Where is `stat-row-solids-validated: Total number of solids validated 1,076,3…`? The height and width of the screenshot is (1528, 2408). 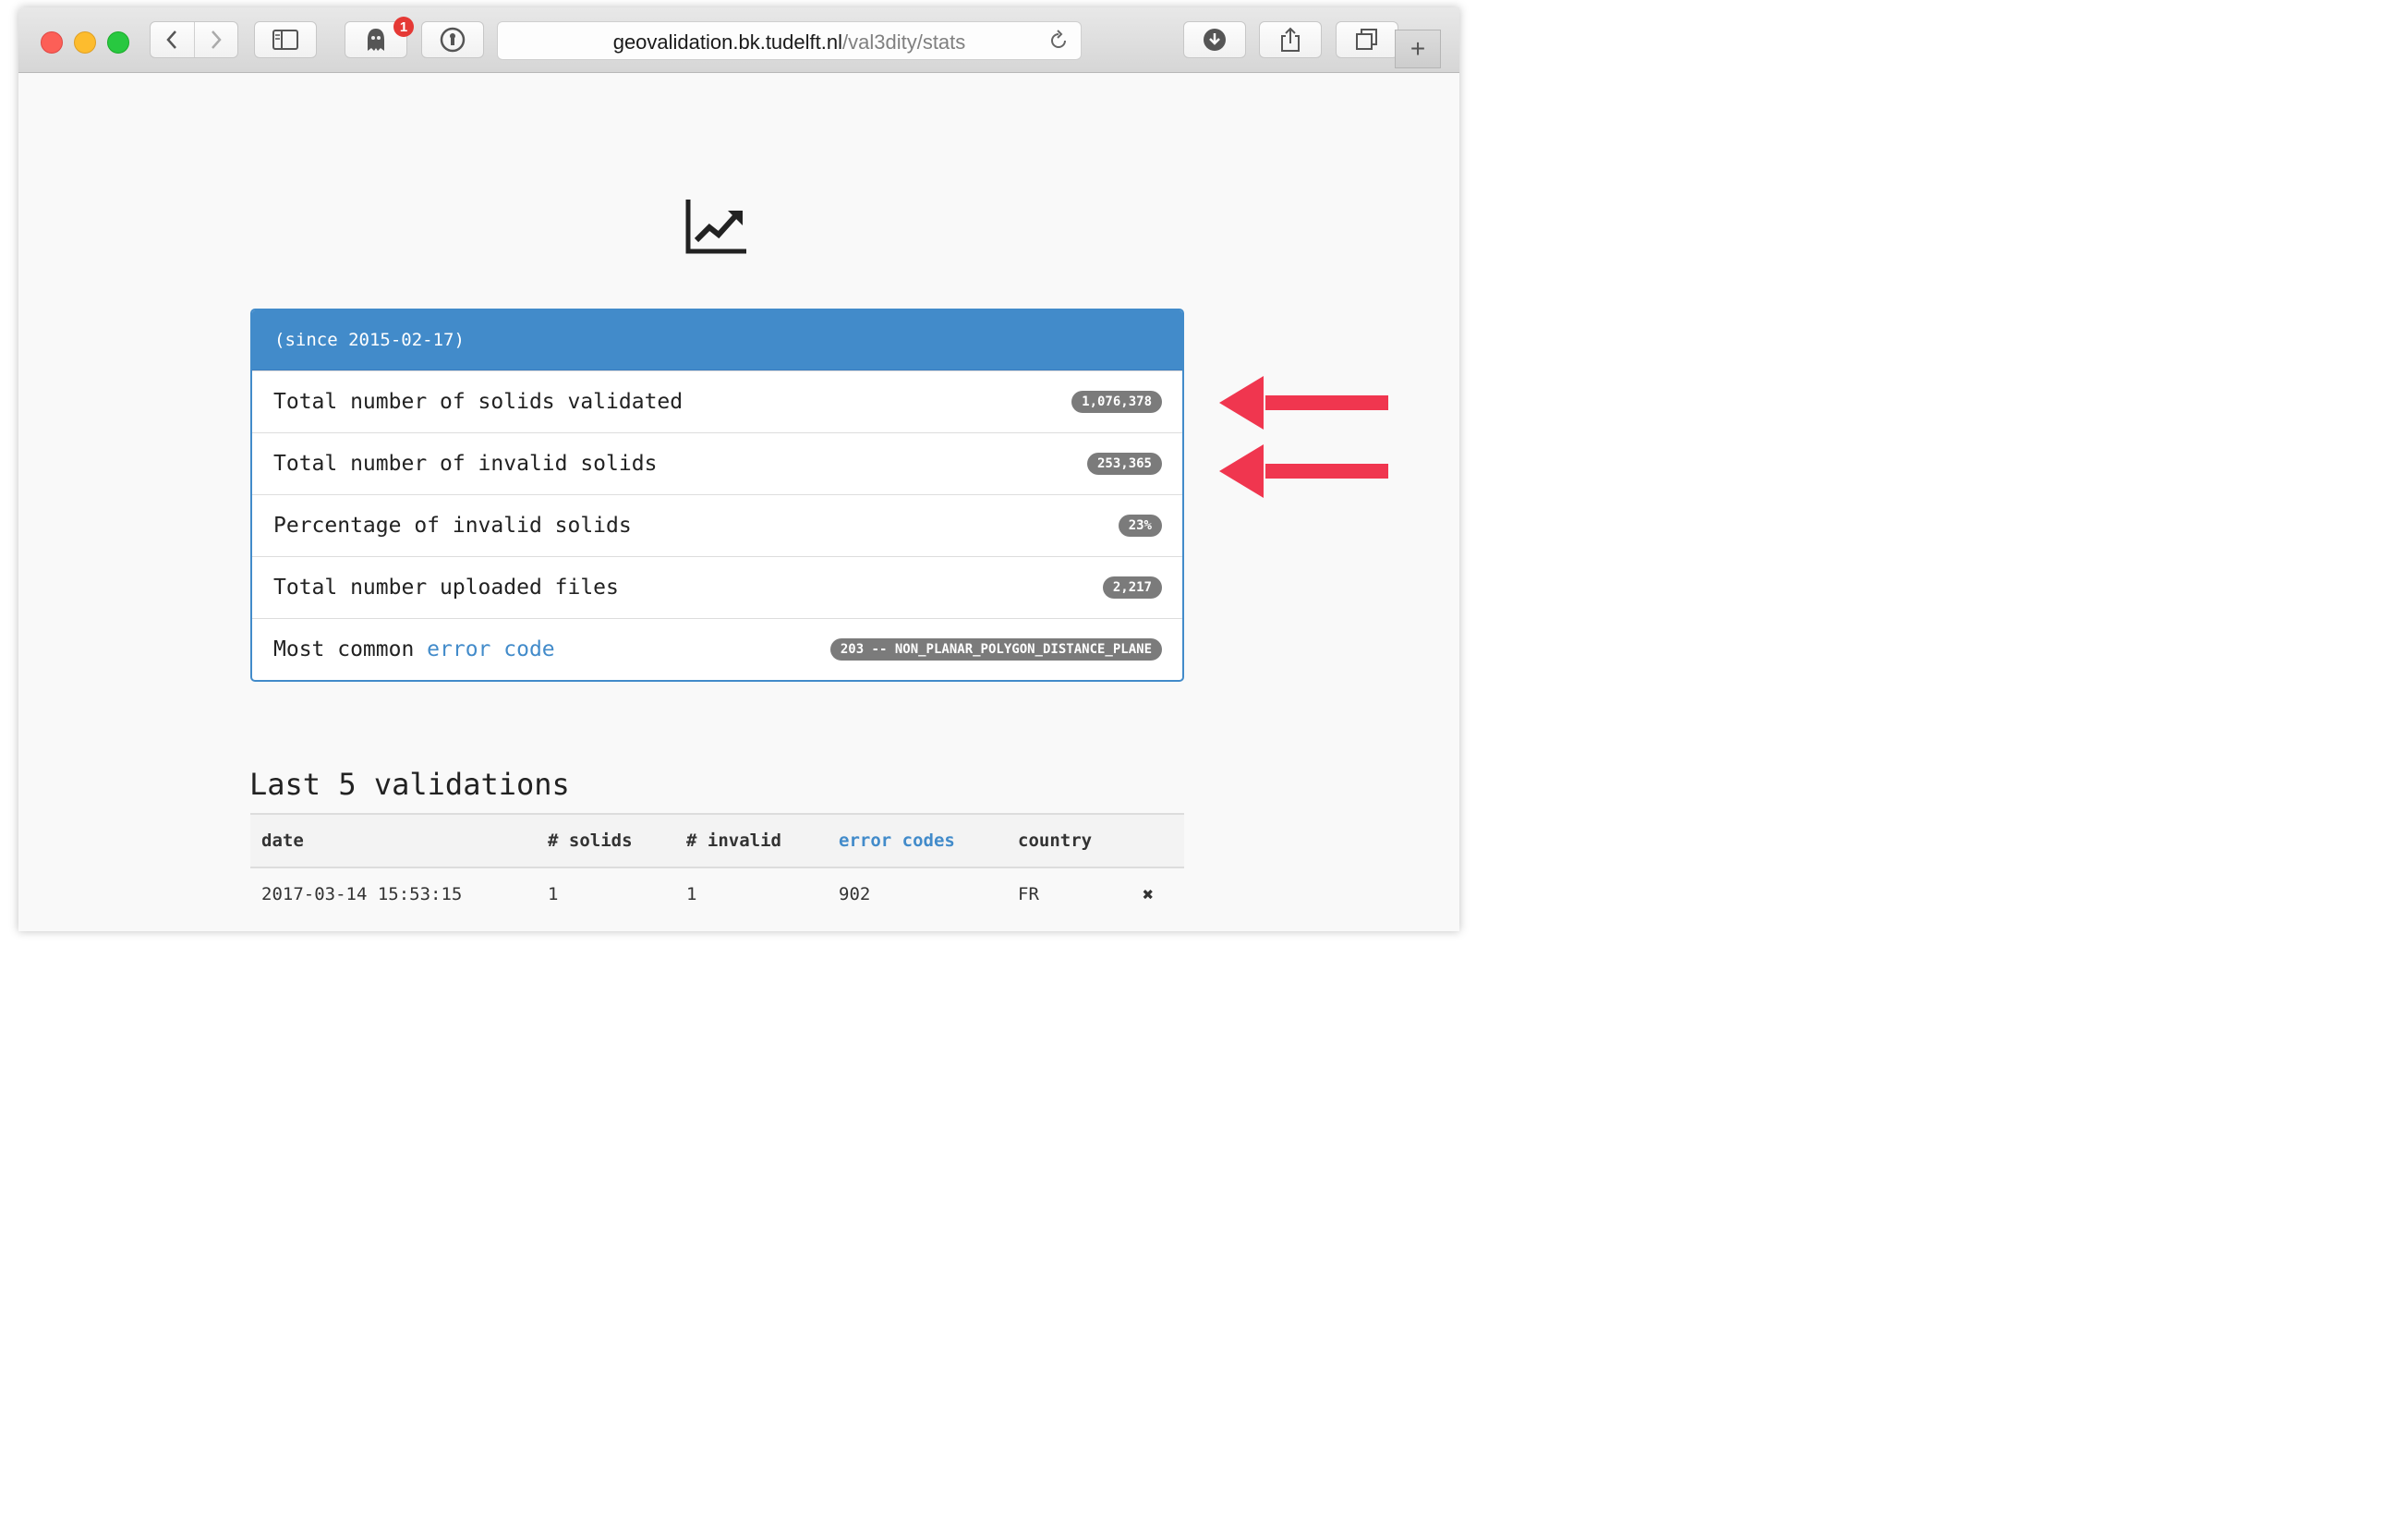 stat-row-solids-validated: Total number of solids validated 1,076,3… is located at coordinates (717, 401).